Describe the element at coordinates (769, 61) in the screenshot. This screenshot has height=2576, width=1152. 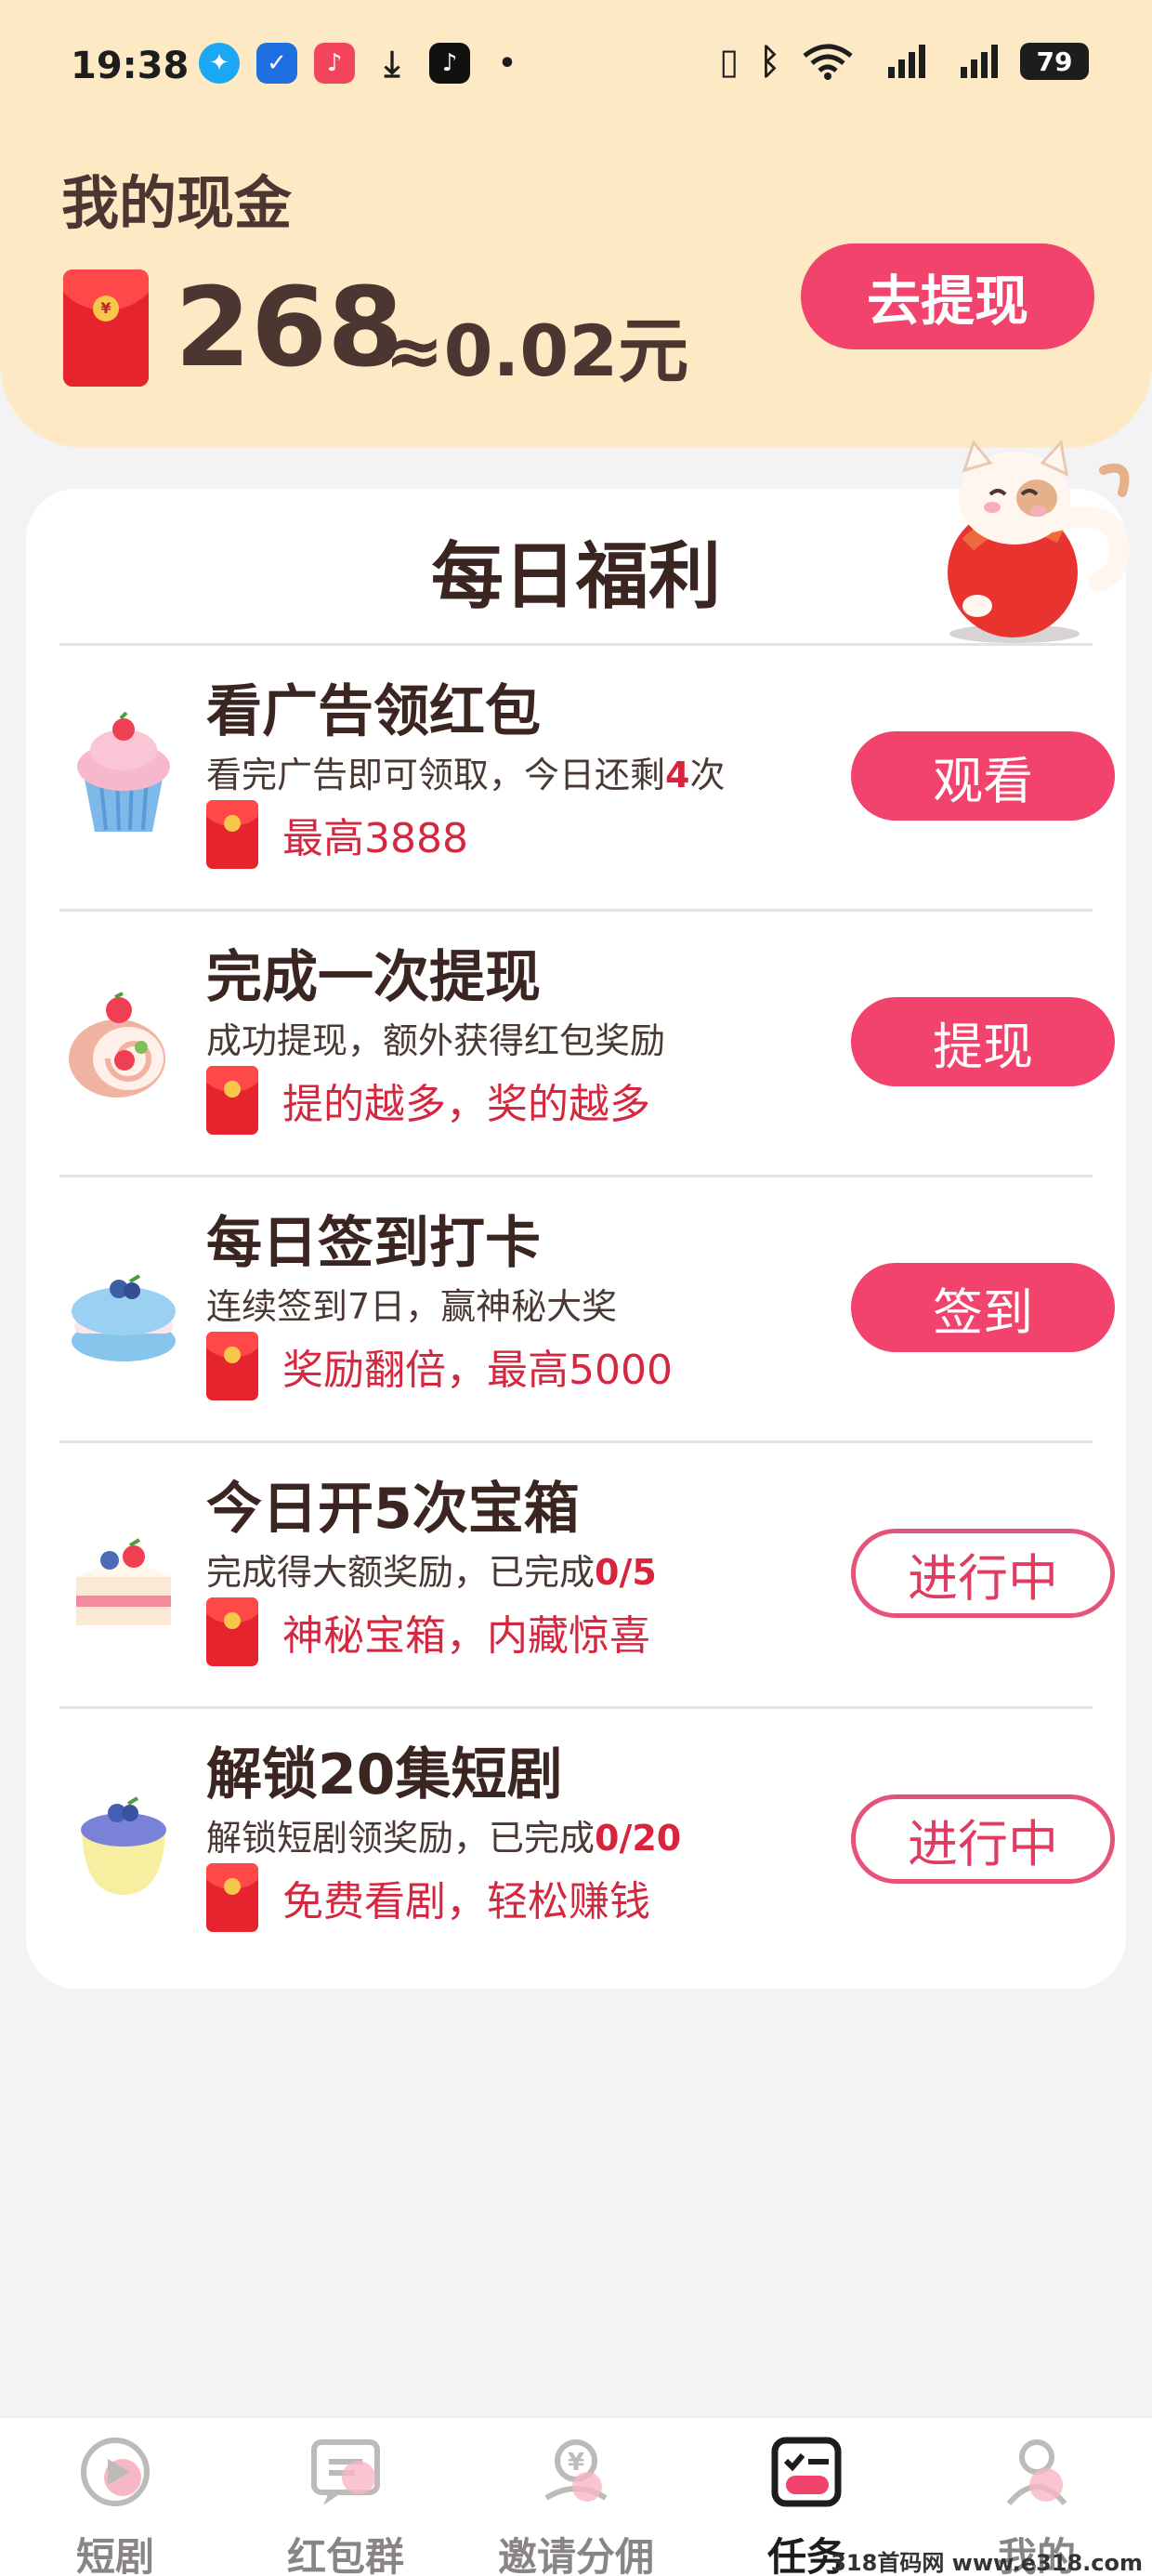
I see `bluetooth-icon: ᛒ` at that location.